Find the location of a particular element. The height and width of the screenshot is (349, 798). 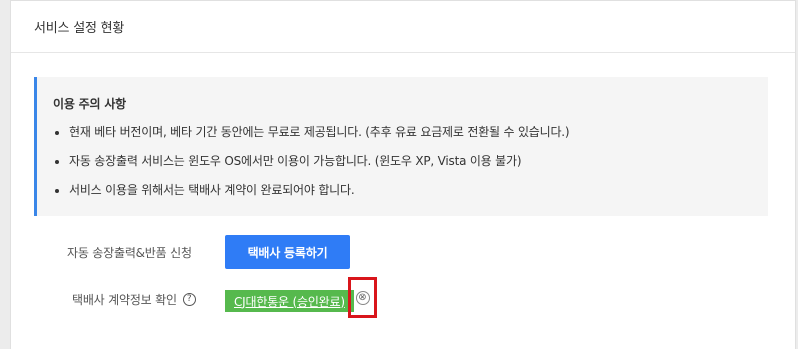

auto-invoice-label: 자동 송장출력&반품 신청 is located at coordinates (129, 252).